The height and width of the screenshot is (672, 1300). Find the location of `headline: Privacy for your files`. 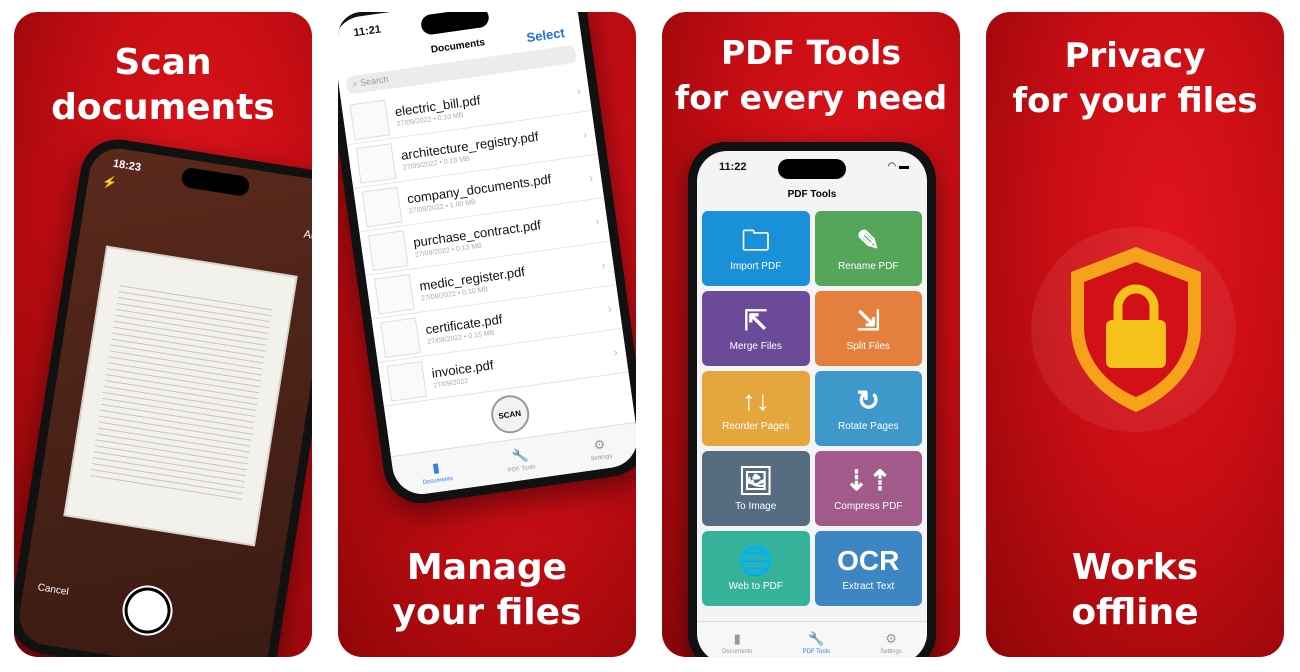

headline: Privacy for your files is located at coordinates (1135, 78).